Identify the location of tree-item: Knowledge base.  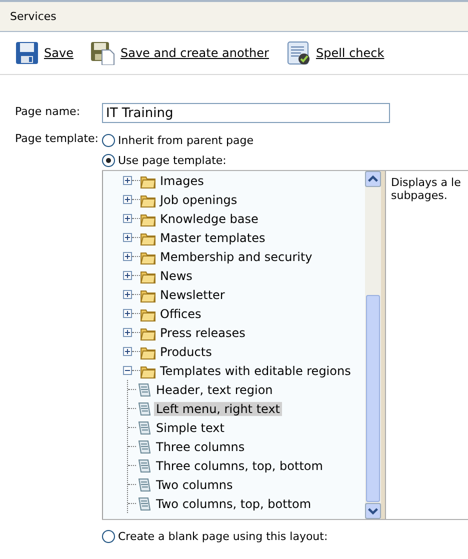
(209, 219).